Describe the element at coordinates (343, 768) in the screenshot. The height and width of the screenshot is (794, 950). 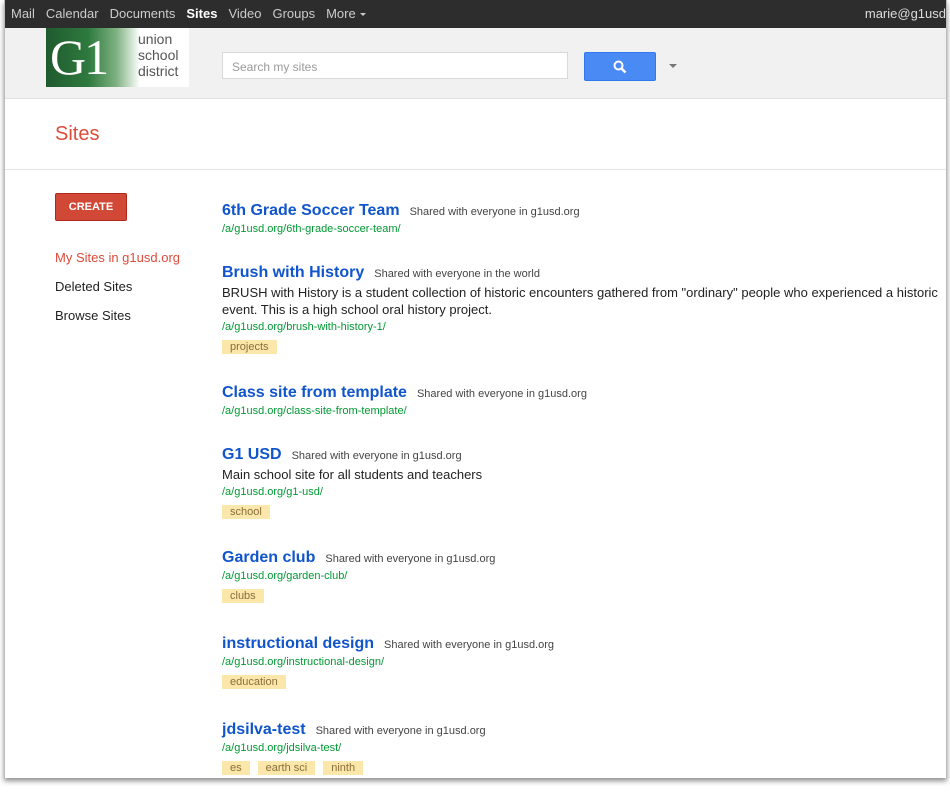
I see `site-tag: ninth` at that location.